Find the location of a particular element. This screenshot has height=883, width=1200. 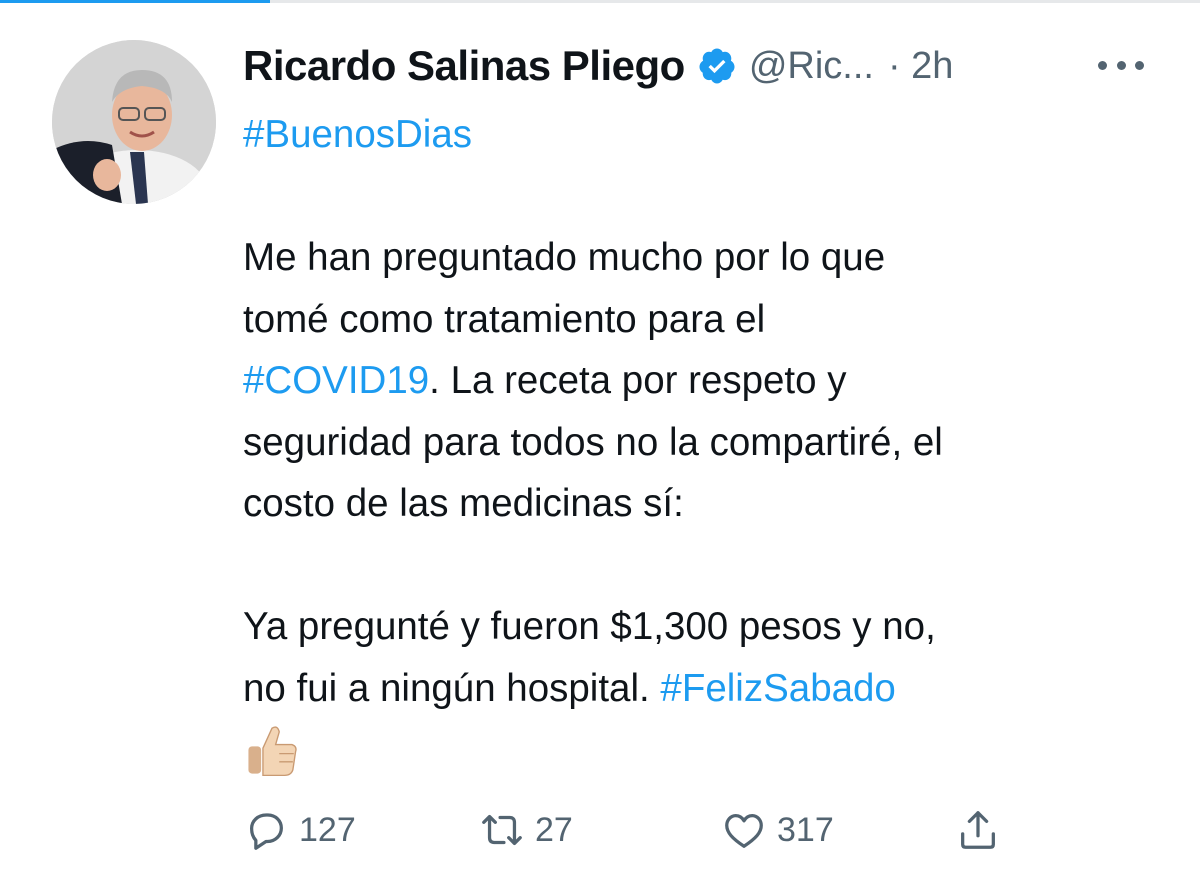

retweet-button: 27 is located at coordinates (526, 830).